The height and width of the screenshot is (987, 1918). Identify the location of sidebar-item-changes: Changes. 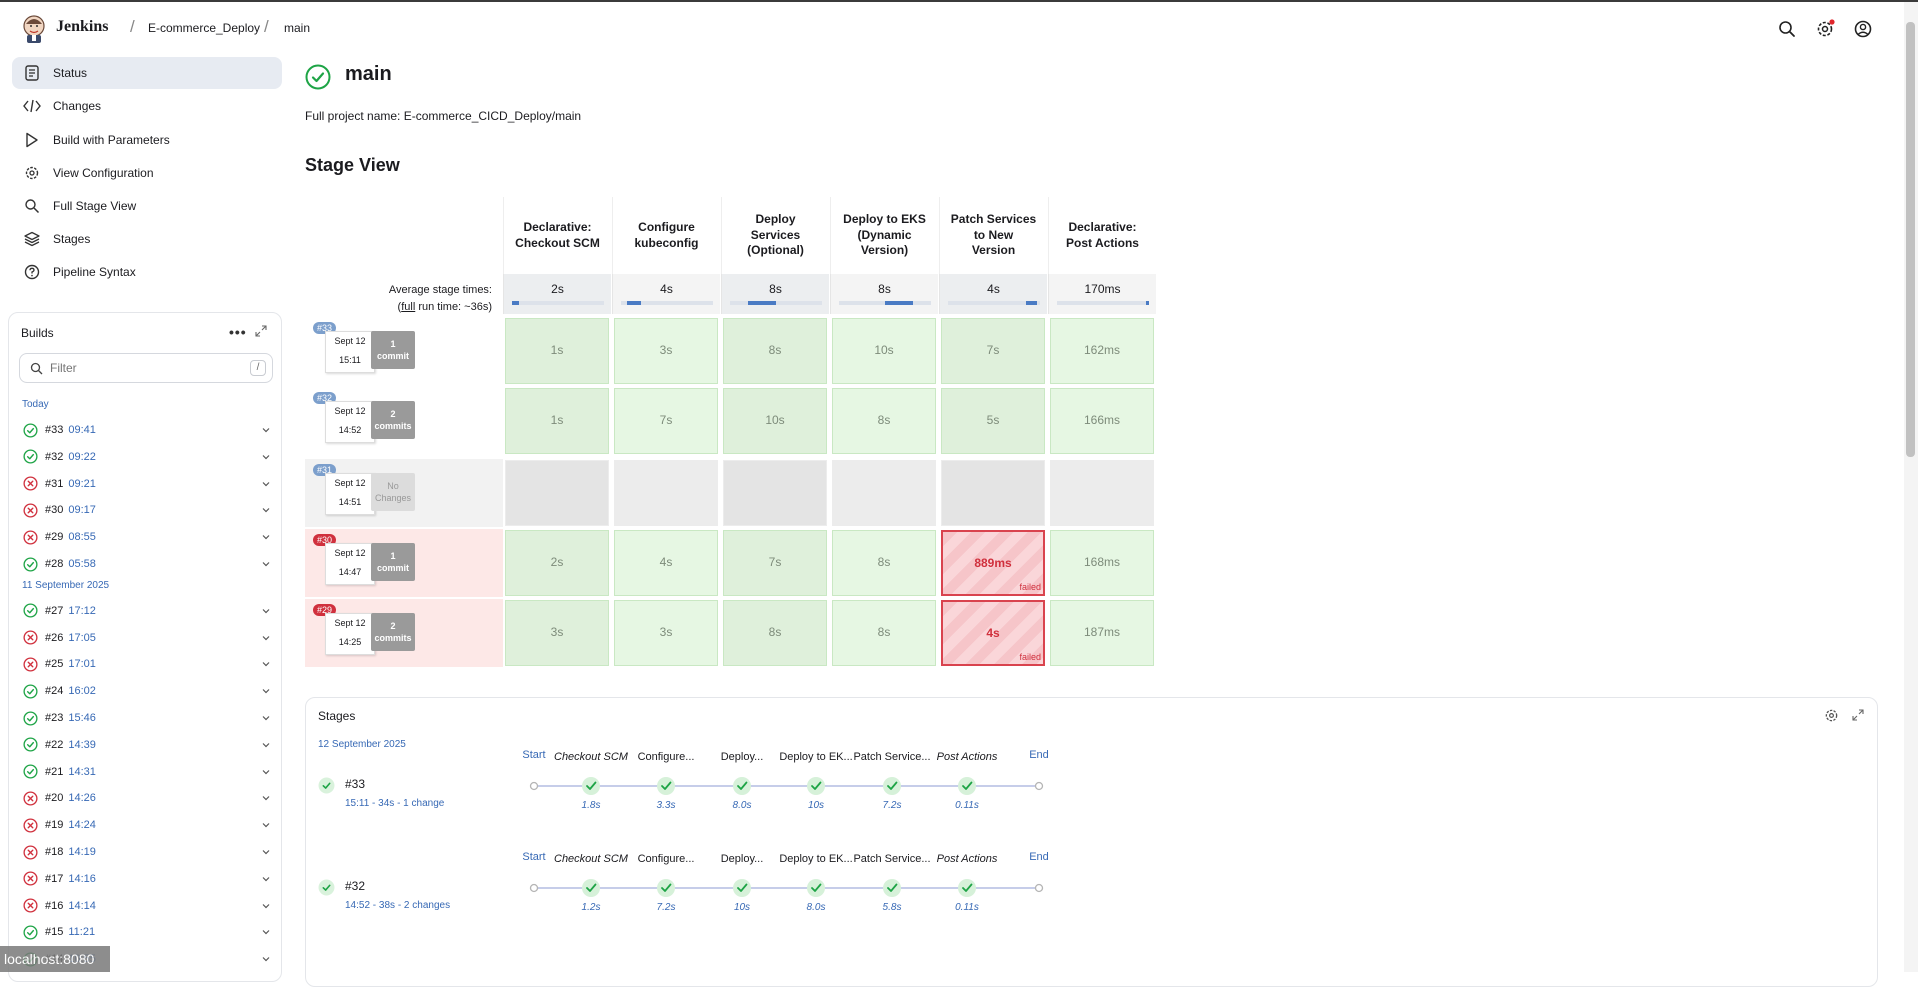
(147, 106).